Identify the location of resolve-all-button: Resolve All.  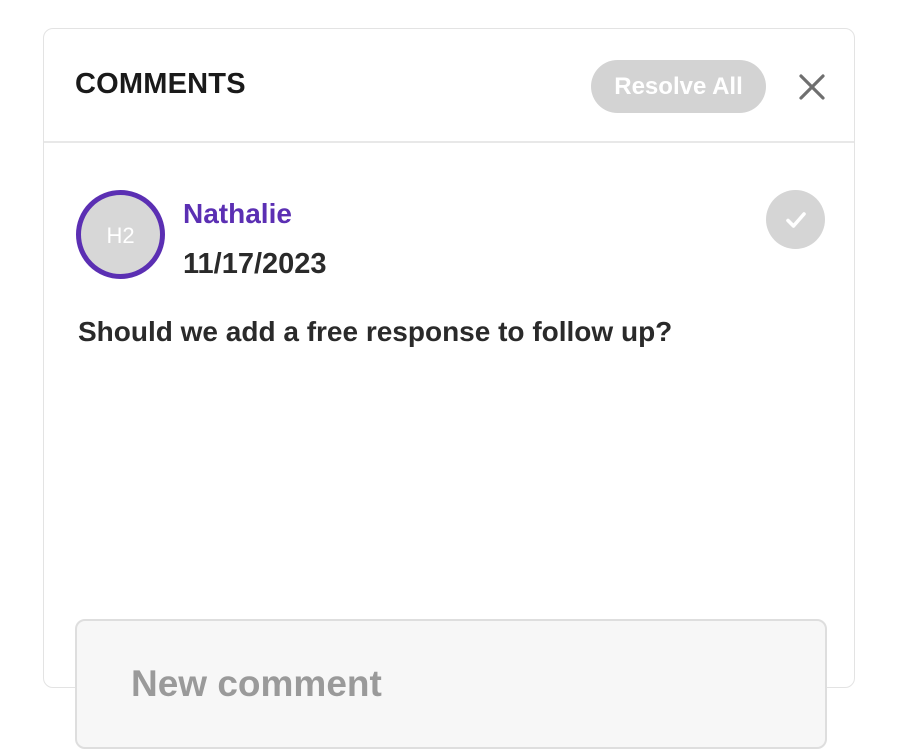
(678, 86).